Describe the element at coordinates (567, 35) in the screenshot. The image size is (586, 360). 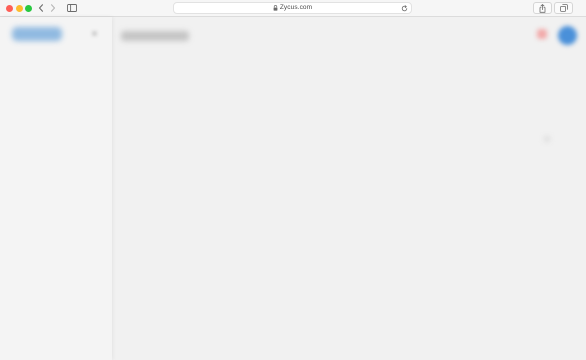
I see `user-avatar` at that location.